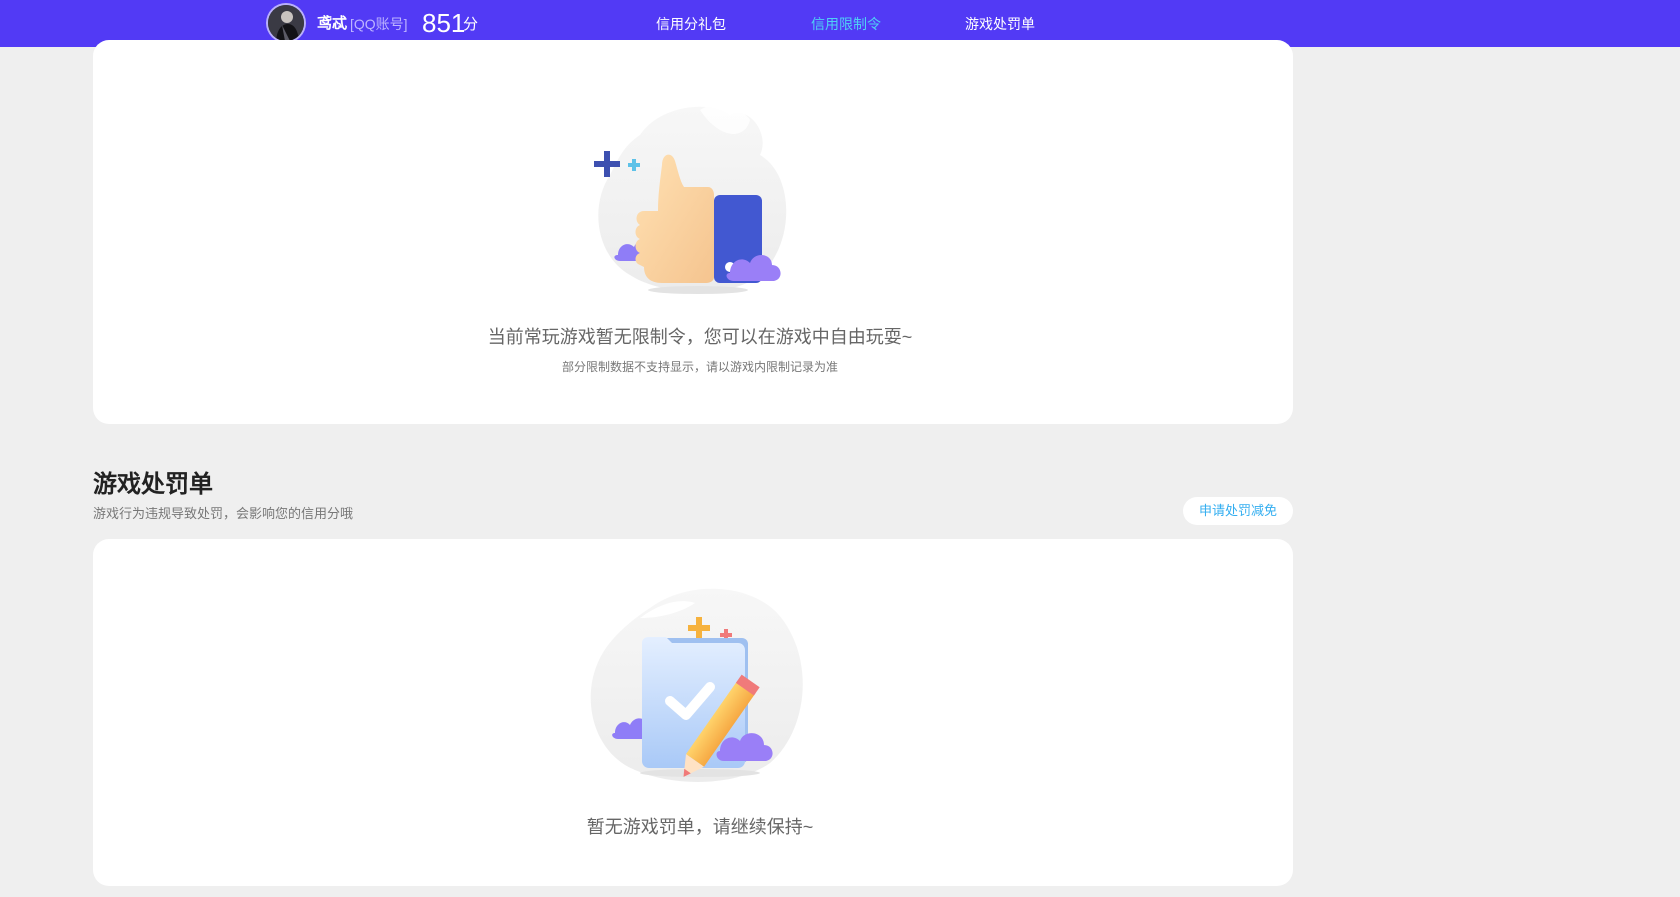  I want to click on credit-score: 851, so click(444, 23).